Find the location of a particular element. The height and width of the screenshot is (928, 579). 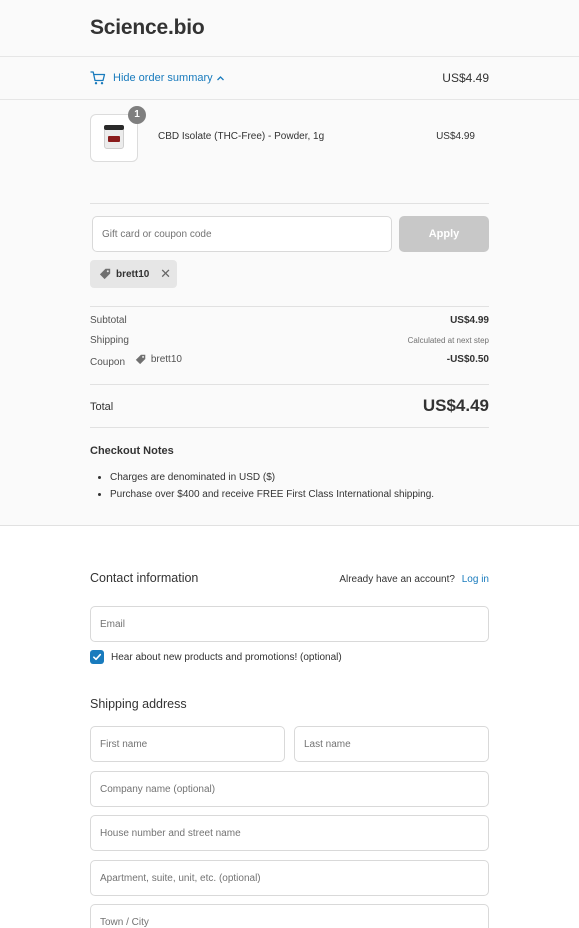

coupon-inline: brett10 is located at coordinates (158, 359).